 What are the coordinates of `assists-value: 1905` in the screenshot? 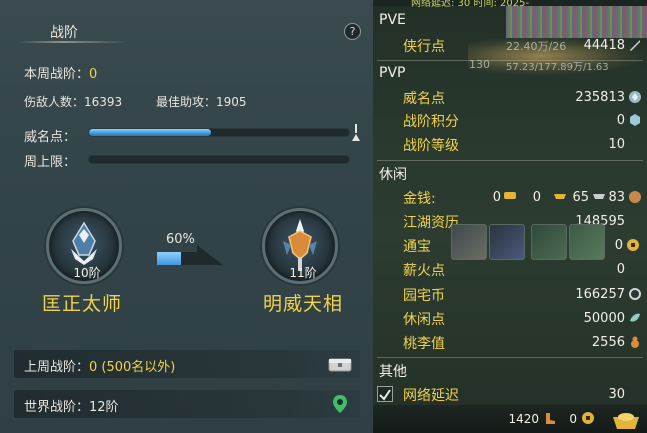 It's located at (231, 102).